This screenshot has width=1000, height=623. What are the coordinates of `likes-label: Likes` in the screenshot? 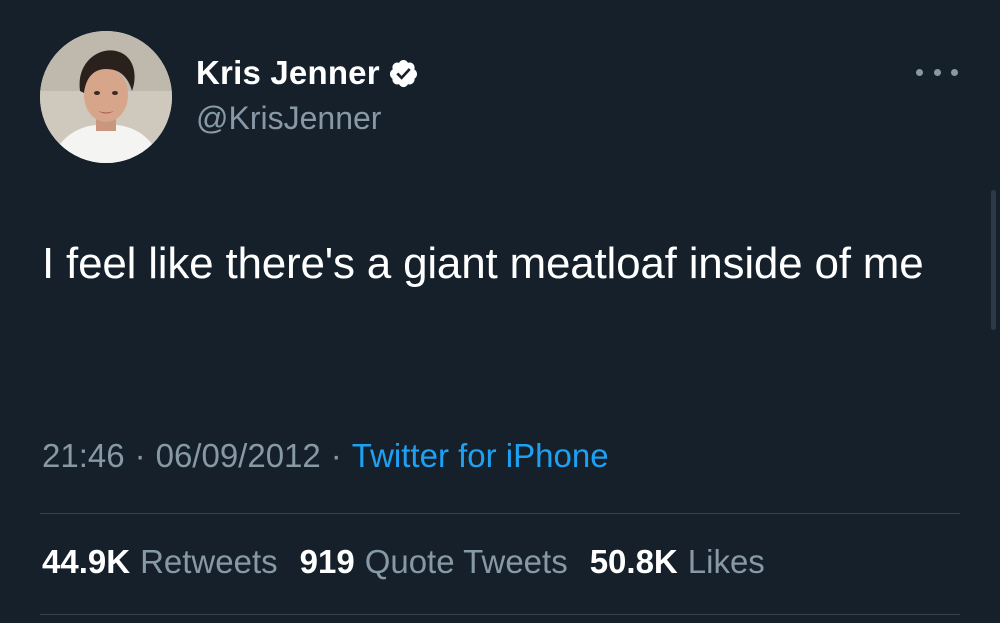 It's located at (726, 561).